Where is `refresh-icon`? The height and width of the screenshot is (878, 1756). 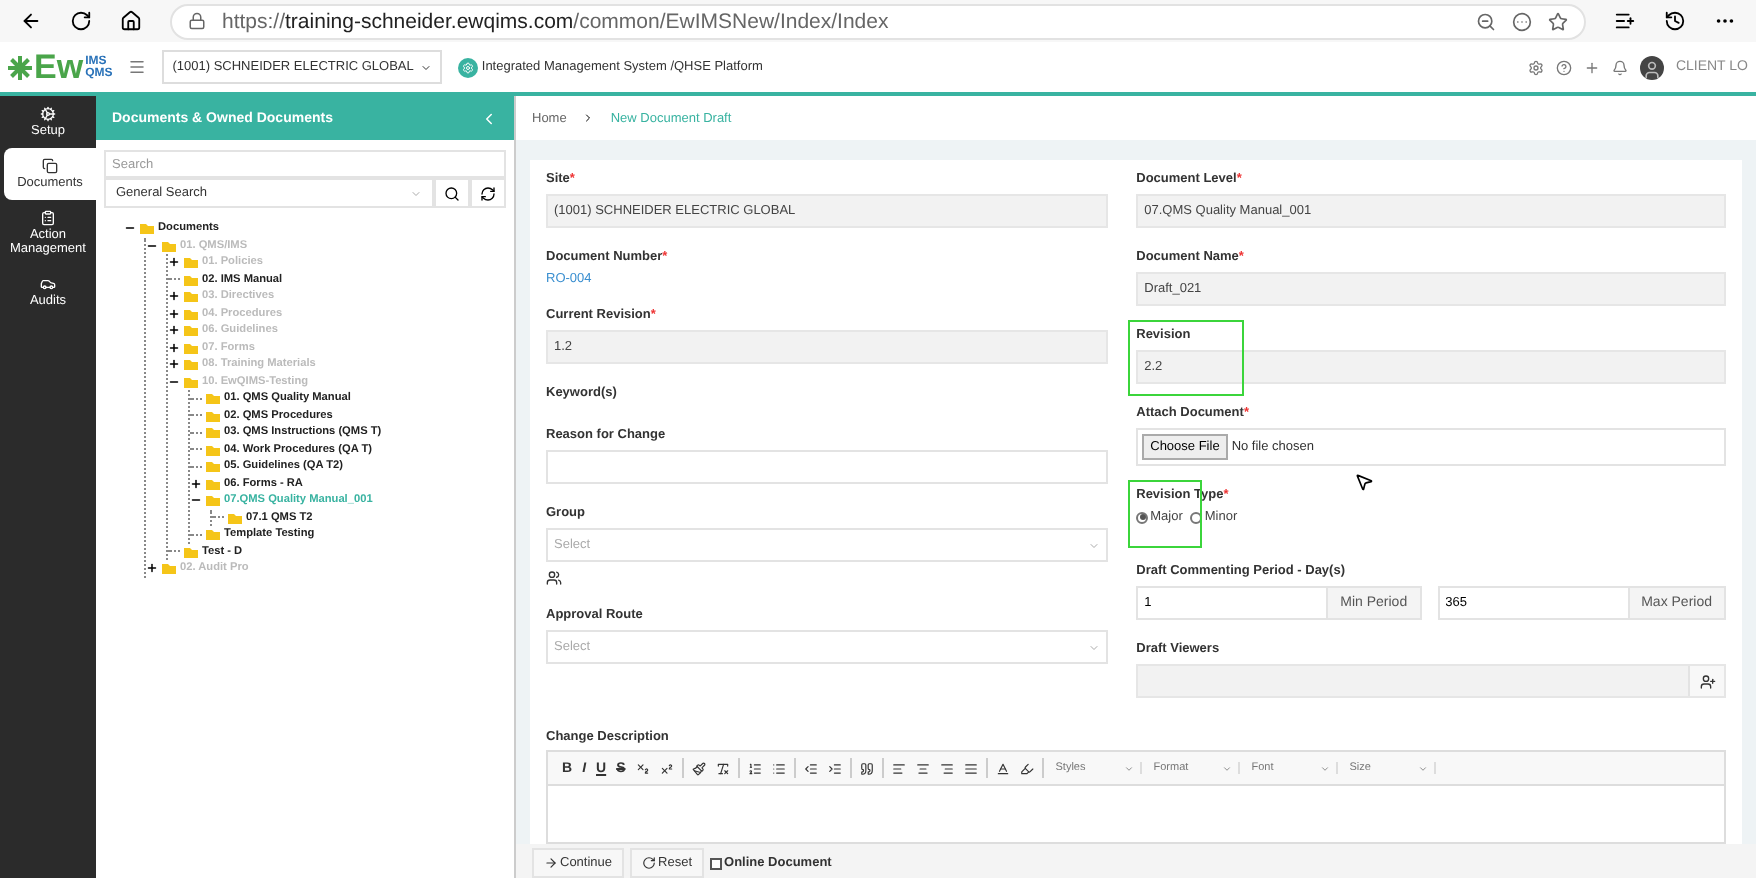 refresh-icon is located at coordinates (488, 193).